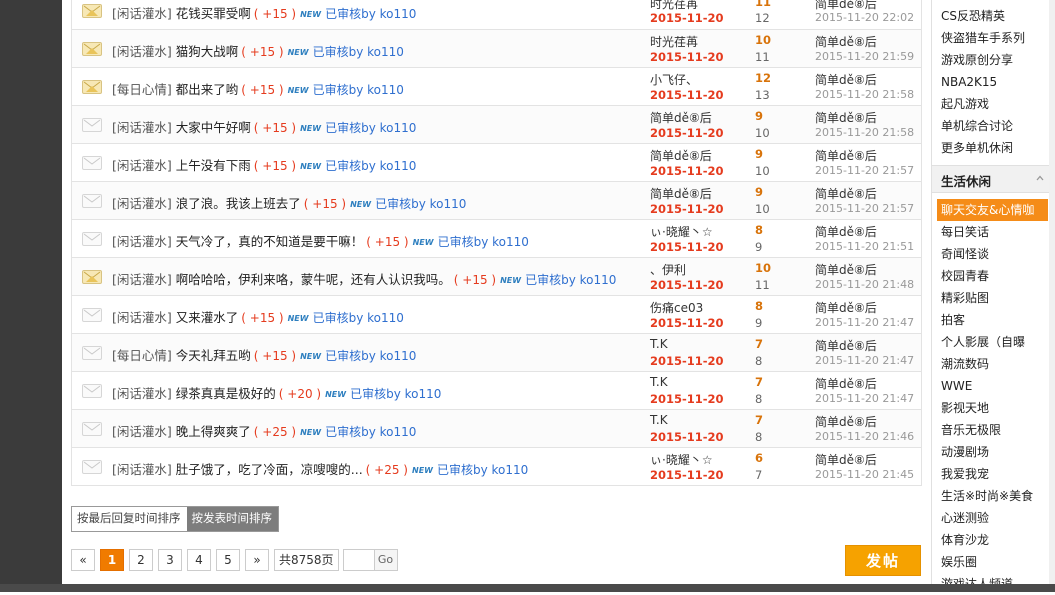  What do you see at coordinates (199, 560) in the screenshot?
I see `page-4-button: 4` at bounding box center [199, 560].